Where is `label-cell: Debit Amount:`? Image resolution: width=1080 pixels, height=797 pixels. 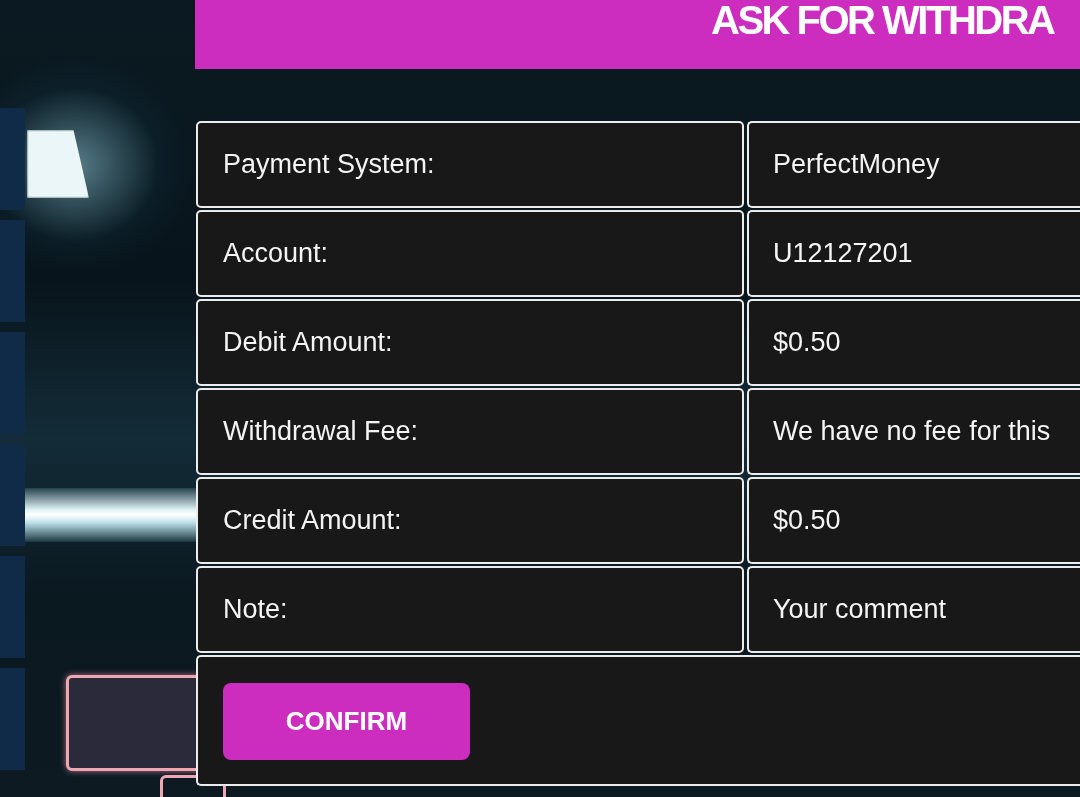
label-cell: Debit Amount: is located at coordinates (470, 342).